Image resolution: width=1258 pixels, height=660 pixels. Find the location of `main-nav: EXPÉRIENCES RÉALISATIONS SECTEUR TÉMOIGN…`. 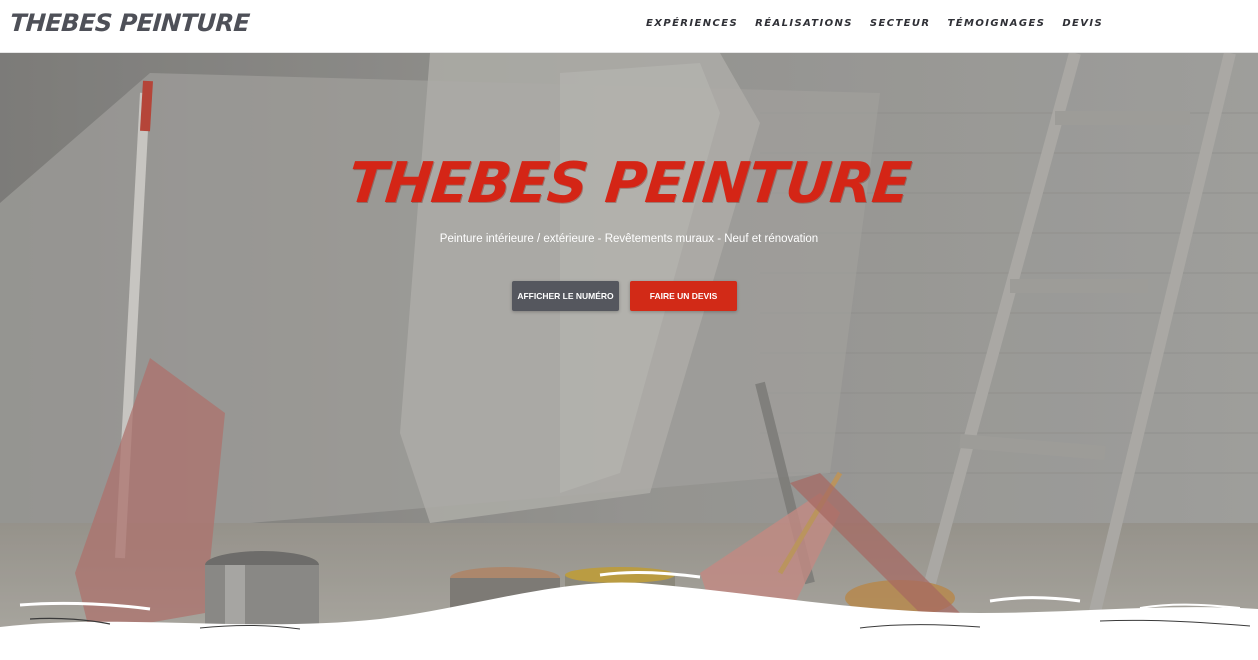

main-nav: EXPÉRIENCES RÉALISATIONS SECTEUR TÉMOIGN… is located at coordinates (874, 23).